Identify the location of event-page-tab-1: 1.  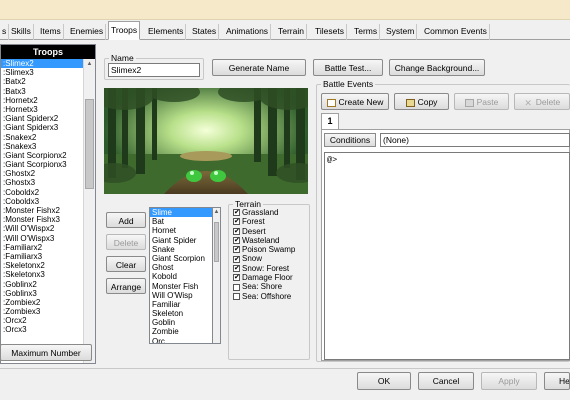
(330, 121).